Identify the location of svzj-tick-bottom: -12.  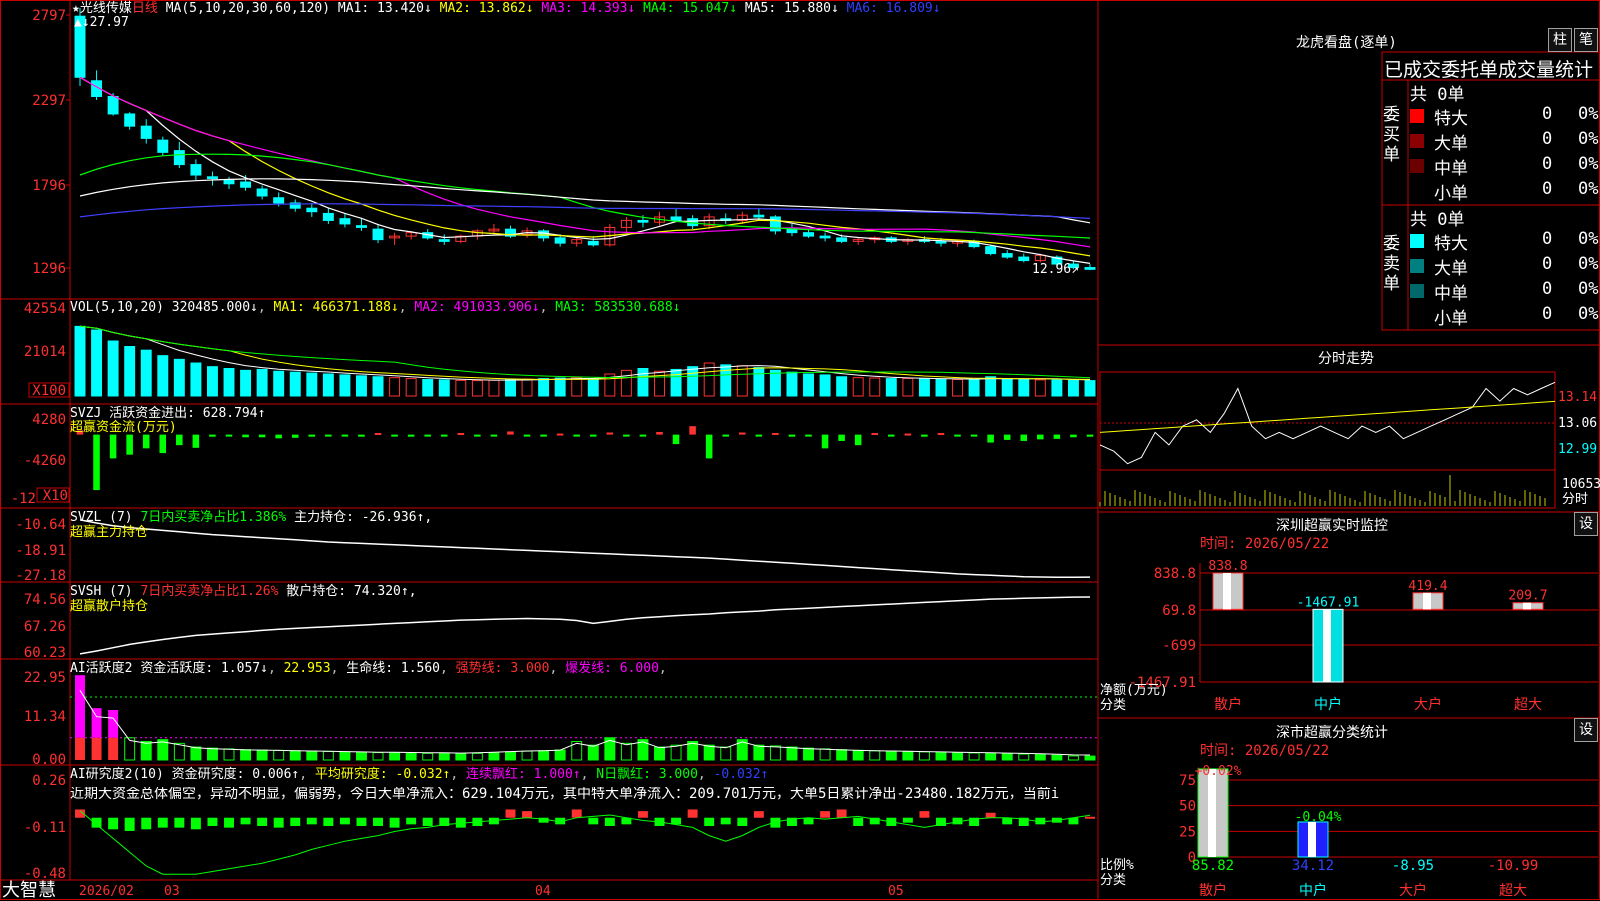
(23, 499).